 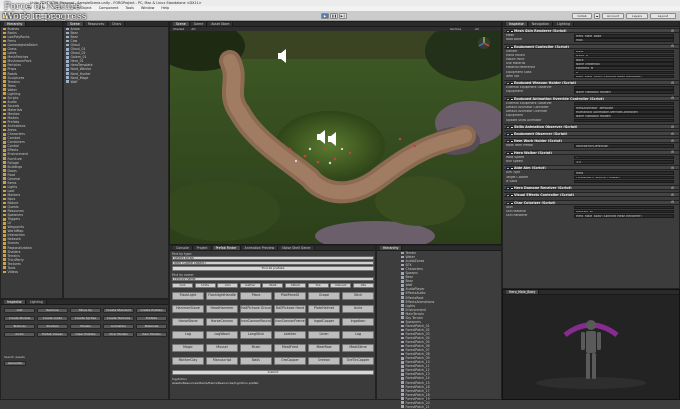 I want to click on asset-item: Wolf, so click(x=116, y=82).